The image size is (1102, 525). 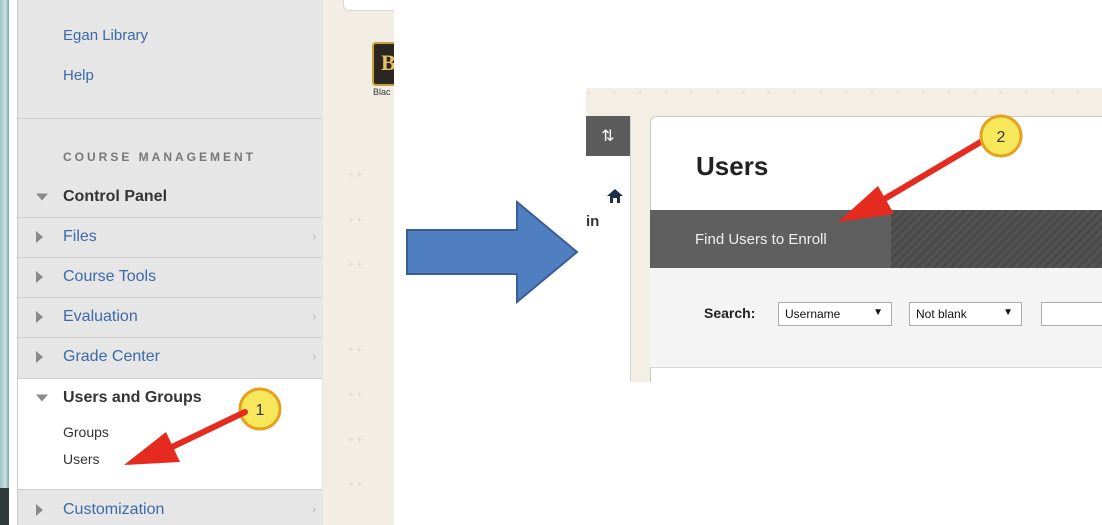 What do you see at coordinates (492, 252) in the screenshot?
I see `flow-arrow-icon` at bounding box center [492, 252].